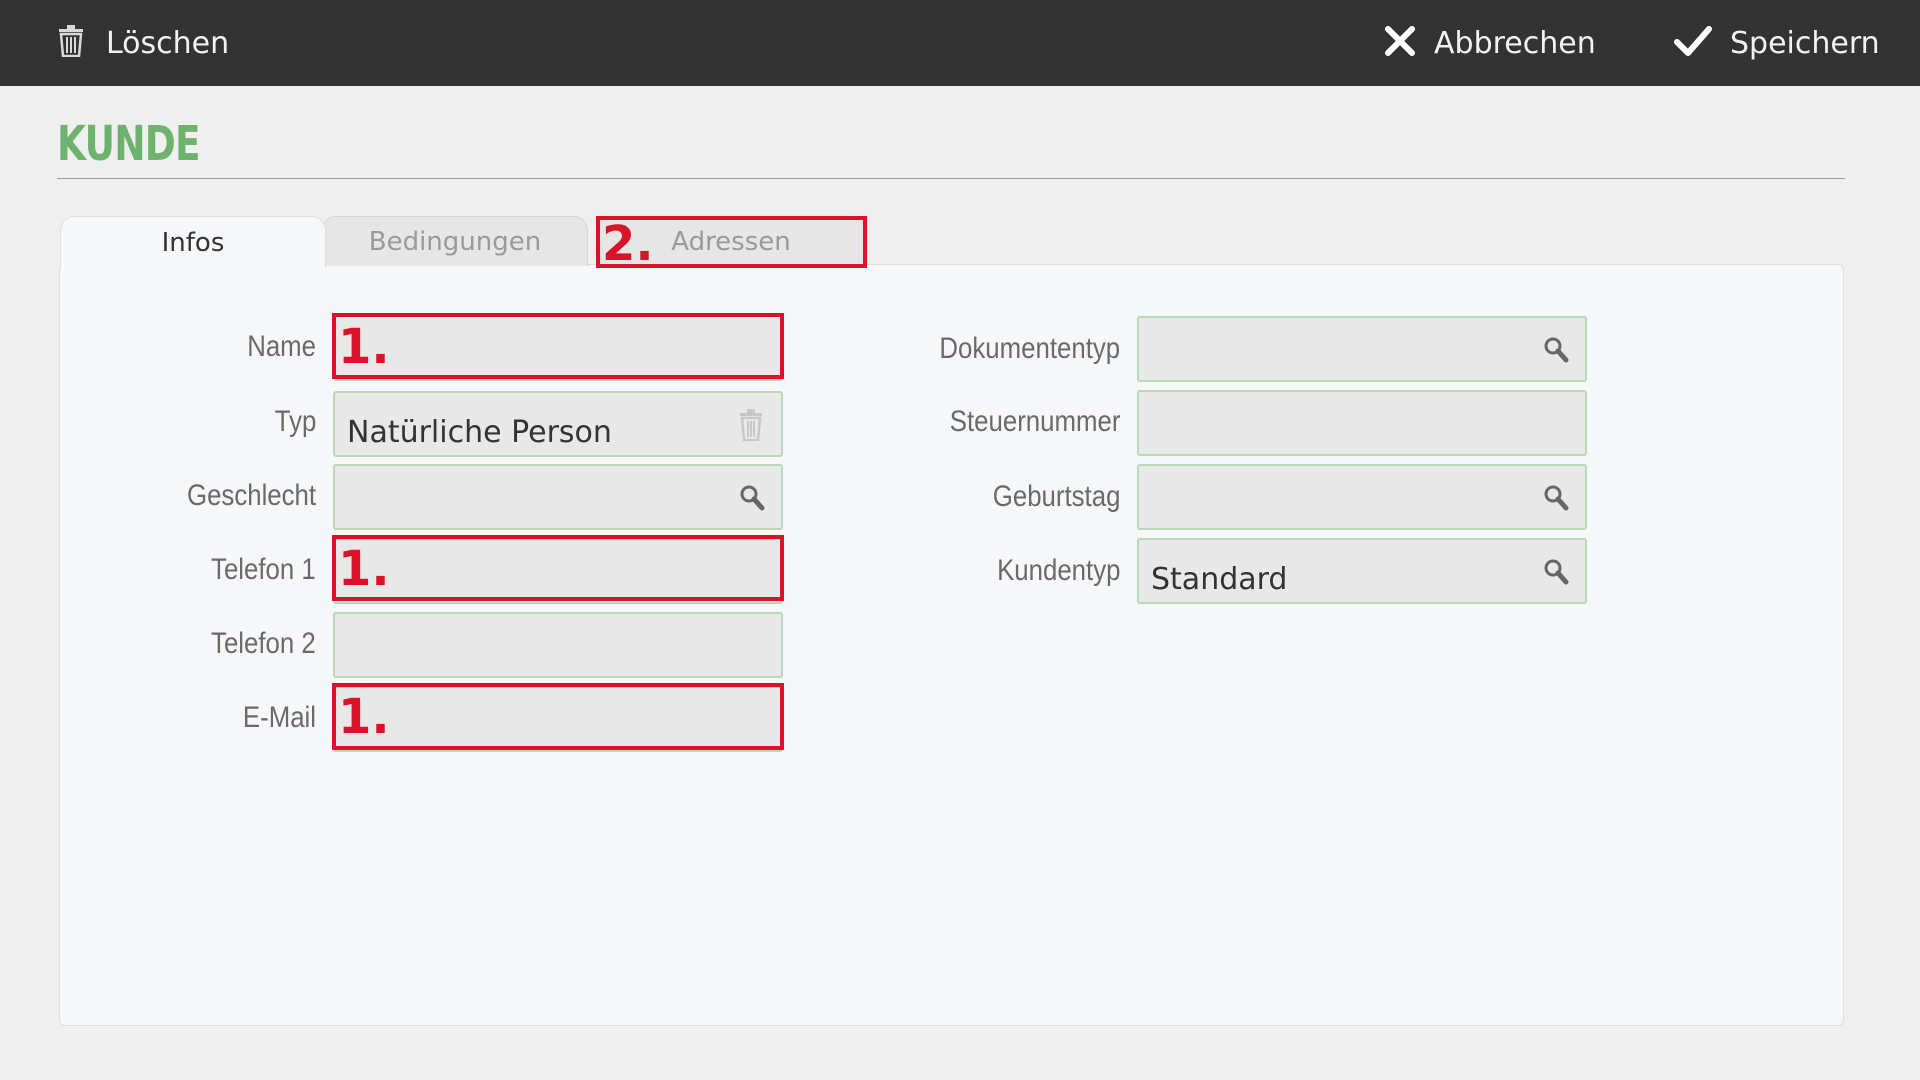 The height and width of the screenshot is (1080, 1920). Describe the element at coordinates (558, 571) in the screenshot. I see `telefon1-field` at that location.